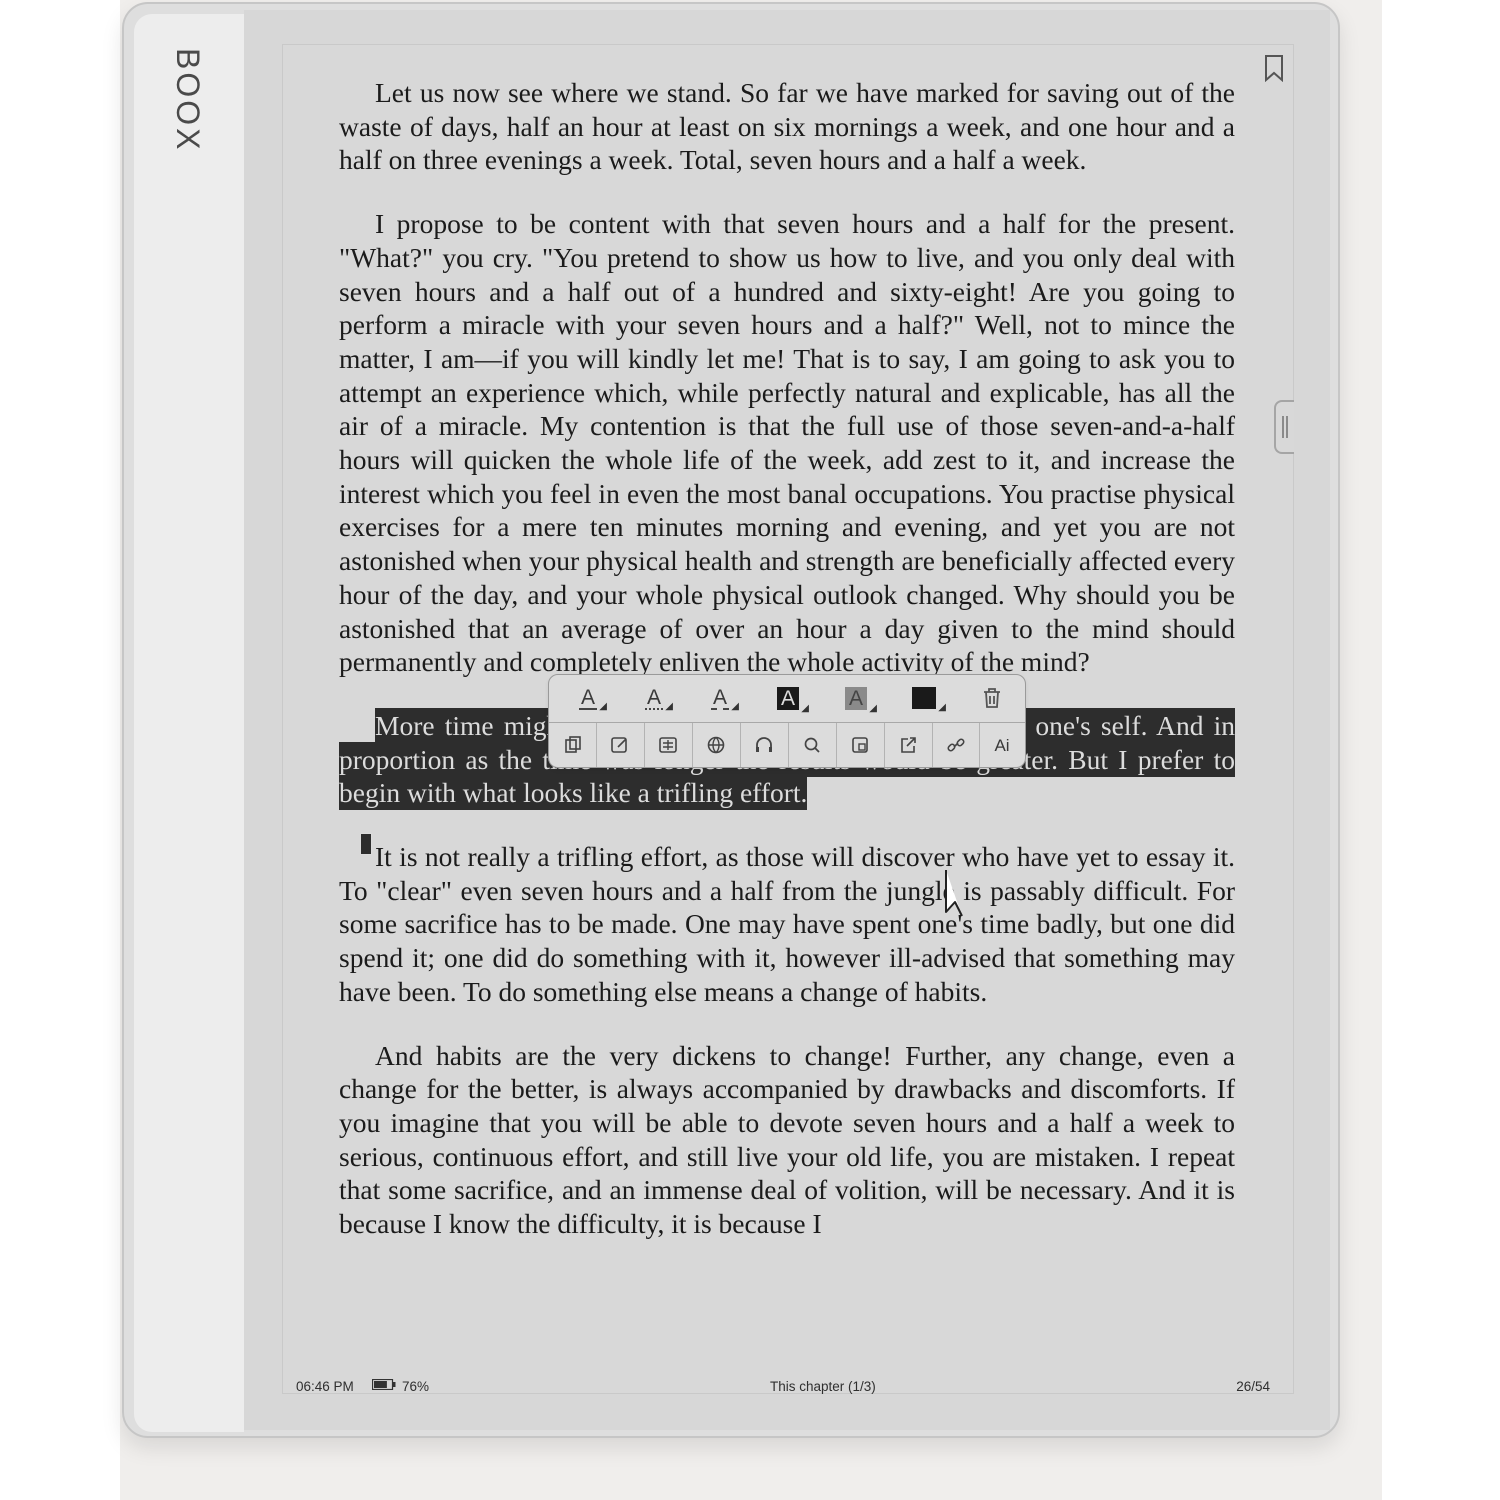 The height and width of the screenshot is (1500, 1500). I want to click on copy-button, so click(573, 745).